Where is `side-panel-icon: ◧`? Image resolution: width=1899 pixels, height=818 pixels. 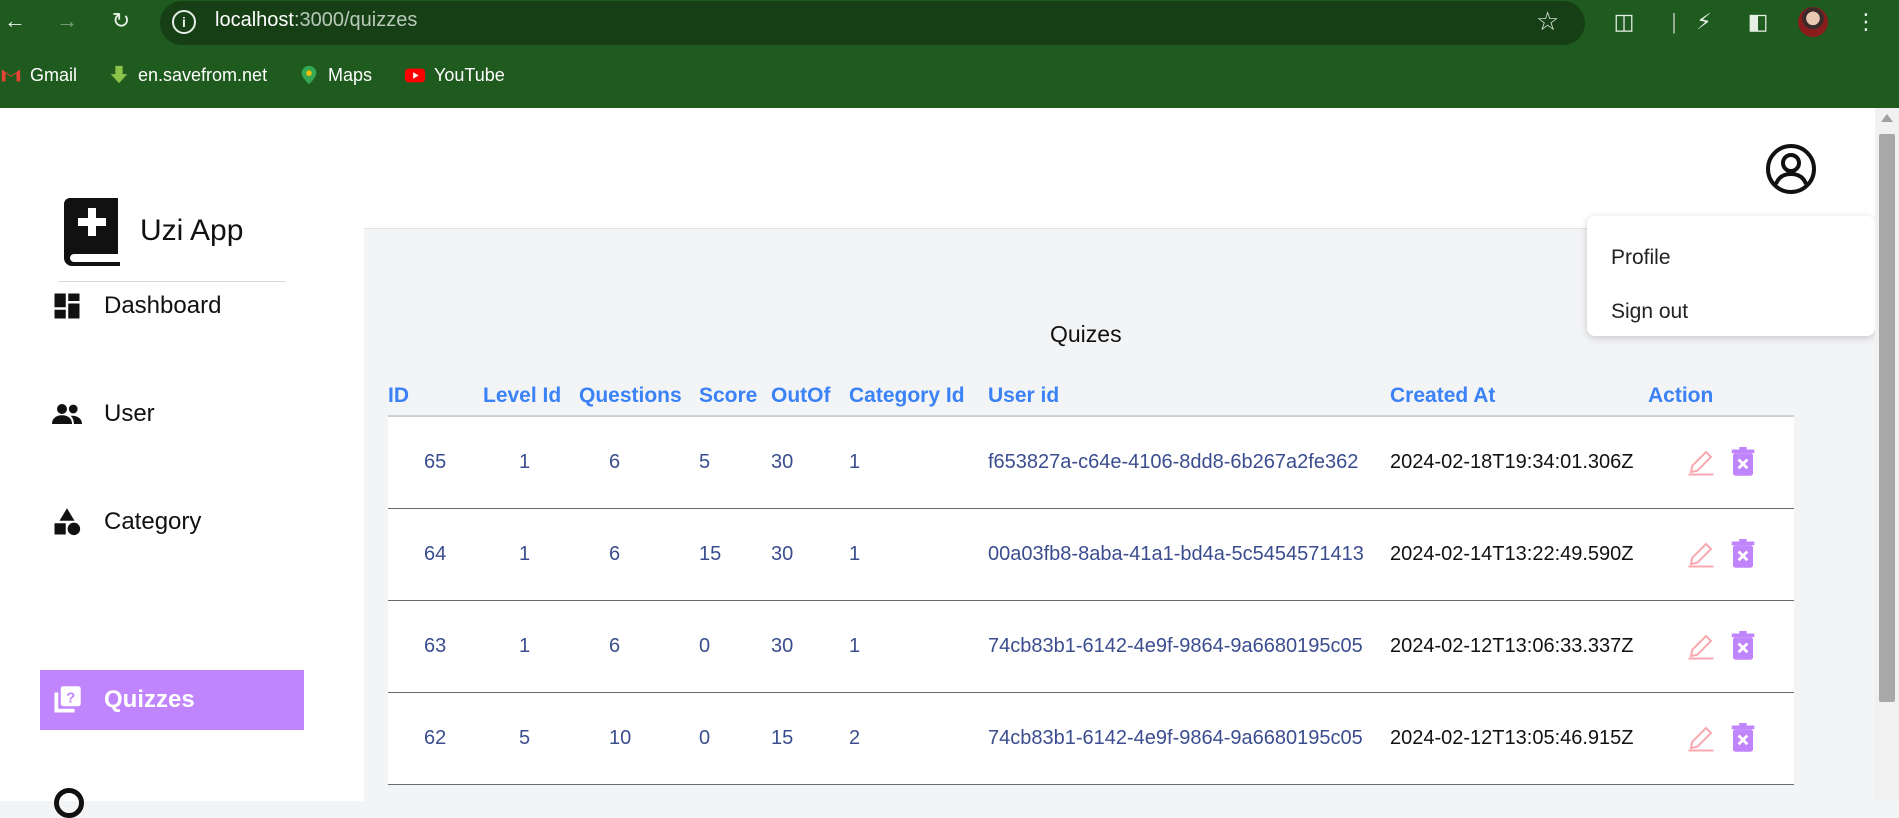 side-panel-icon: ◧ is located at coordinates (1758, 22).